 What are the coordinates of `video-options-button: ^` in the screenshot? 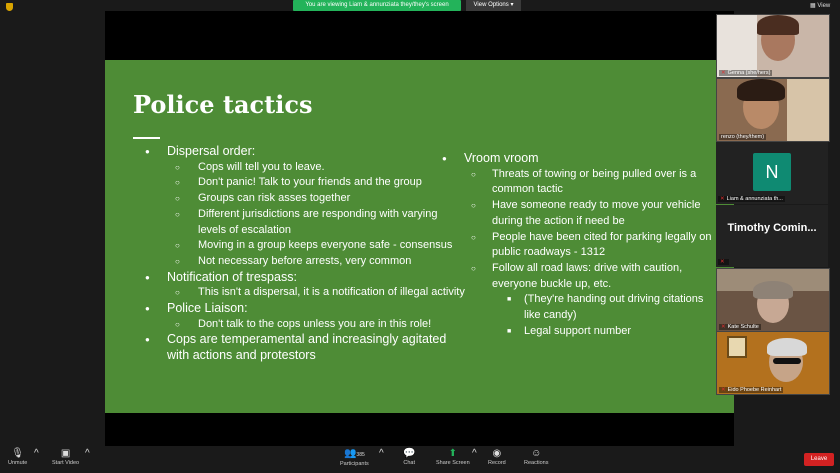 It's located at (87, 454).